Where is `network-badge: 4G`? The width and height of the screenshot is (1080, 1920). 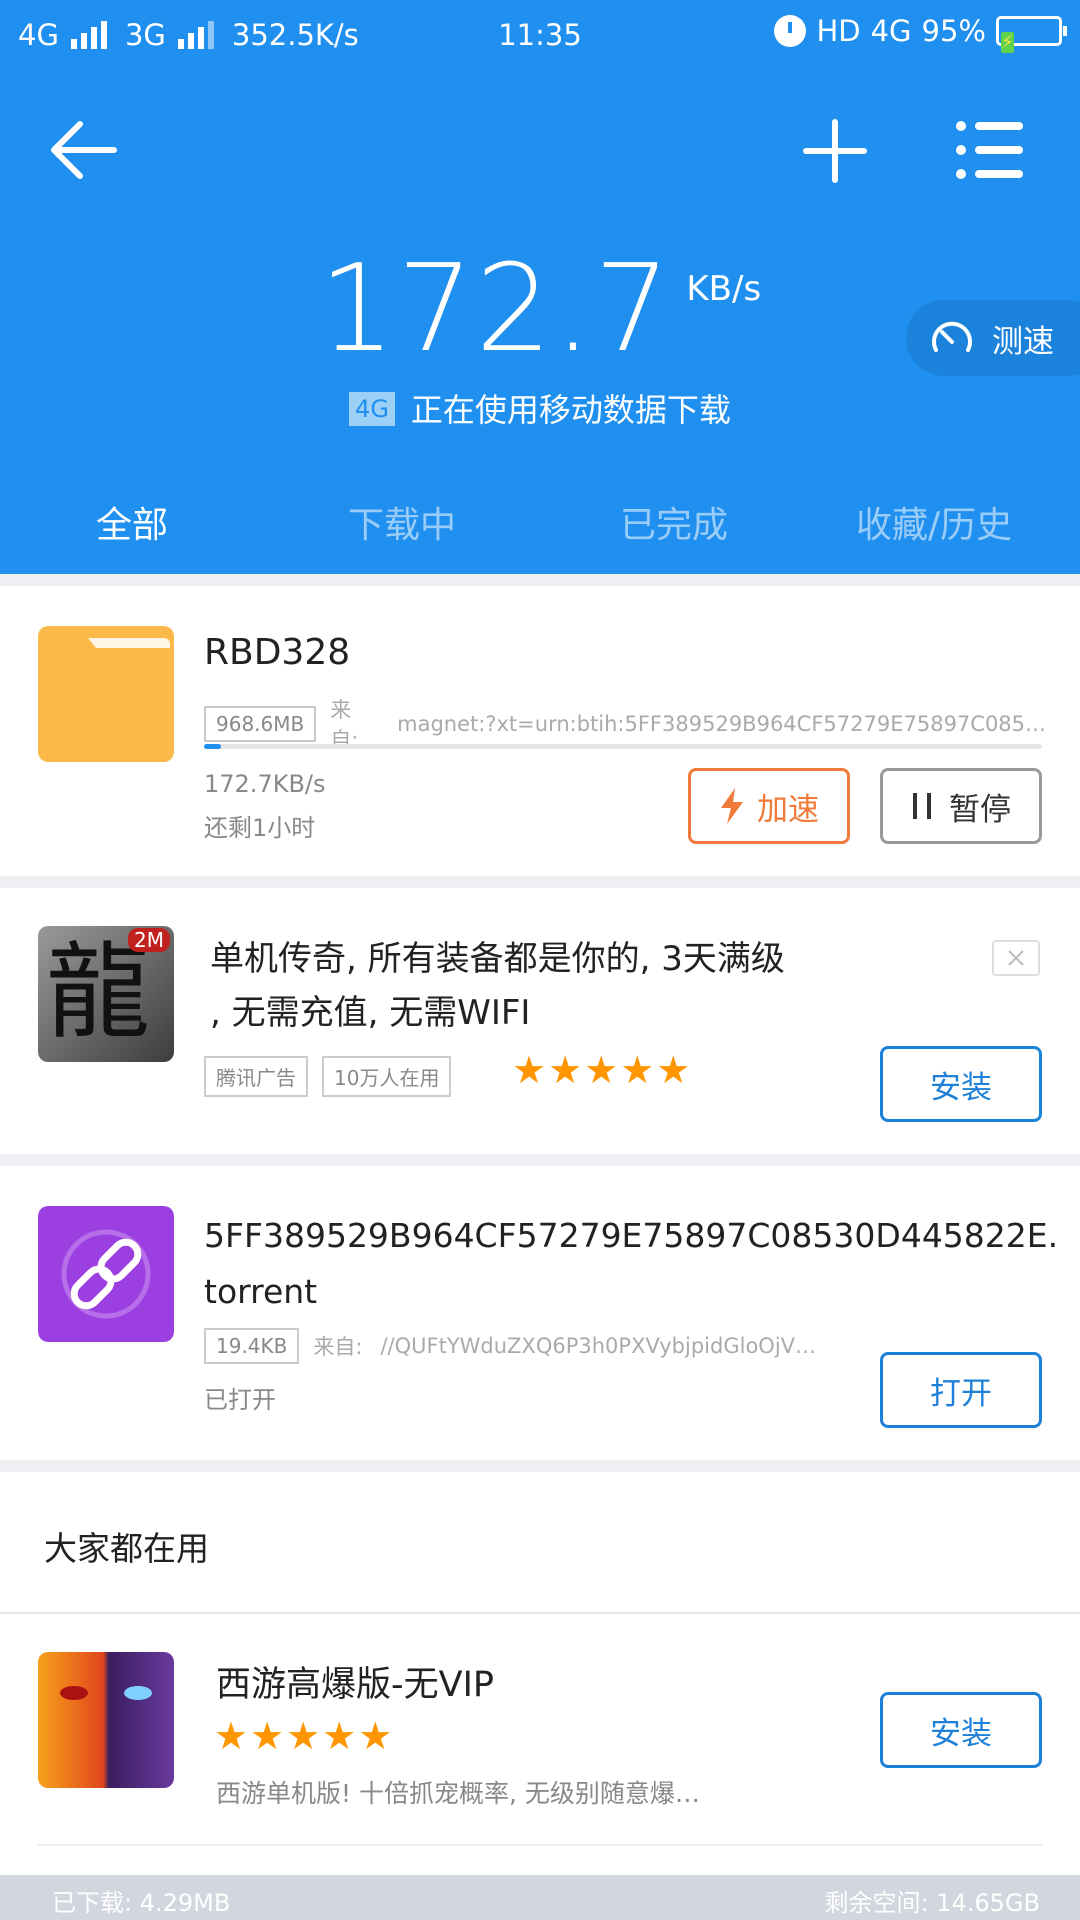 network-badge: 4G is located at coordinates (372, 409).